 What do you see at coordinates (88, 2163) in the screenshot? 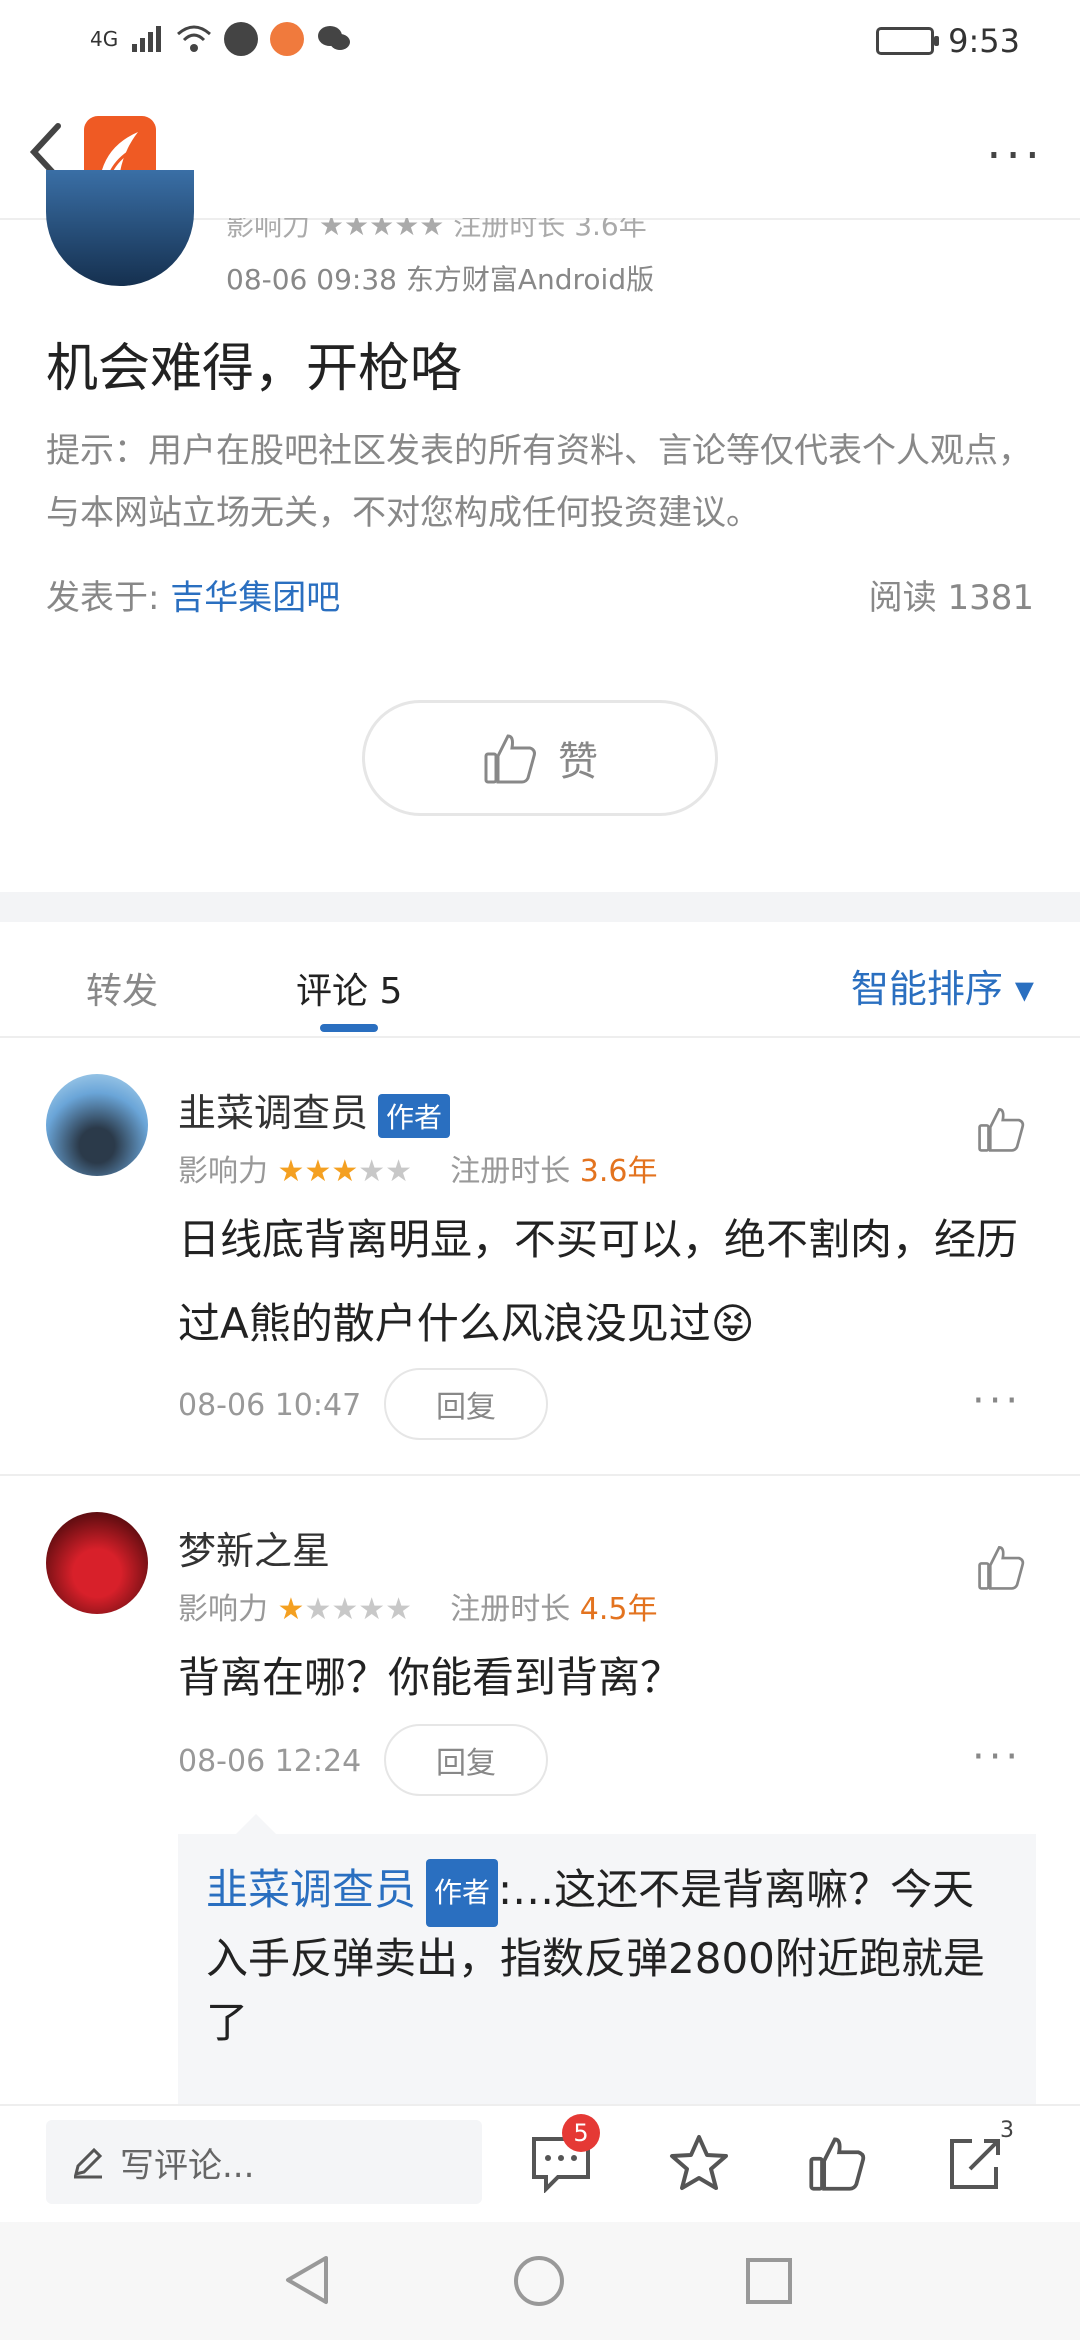
I see `pencil-icon` at bounding box center [88, 2163].